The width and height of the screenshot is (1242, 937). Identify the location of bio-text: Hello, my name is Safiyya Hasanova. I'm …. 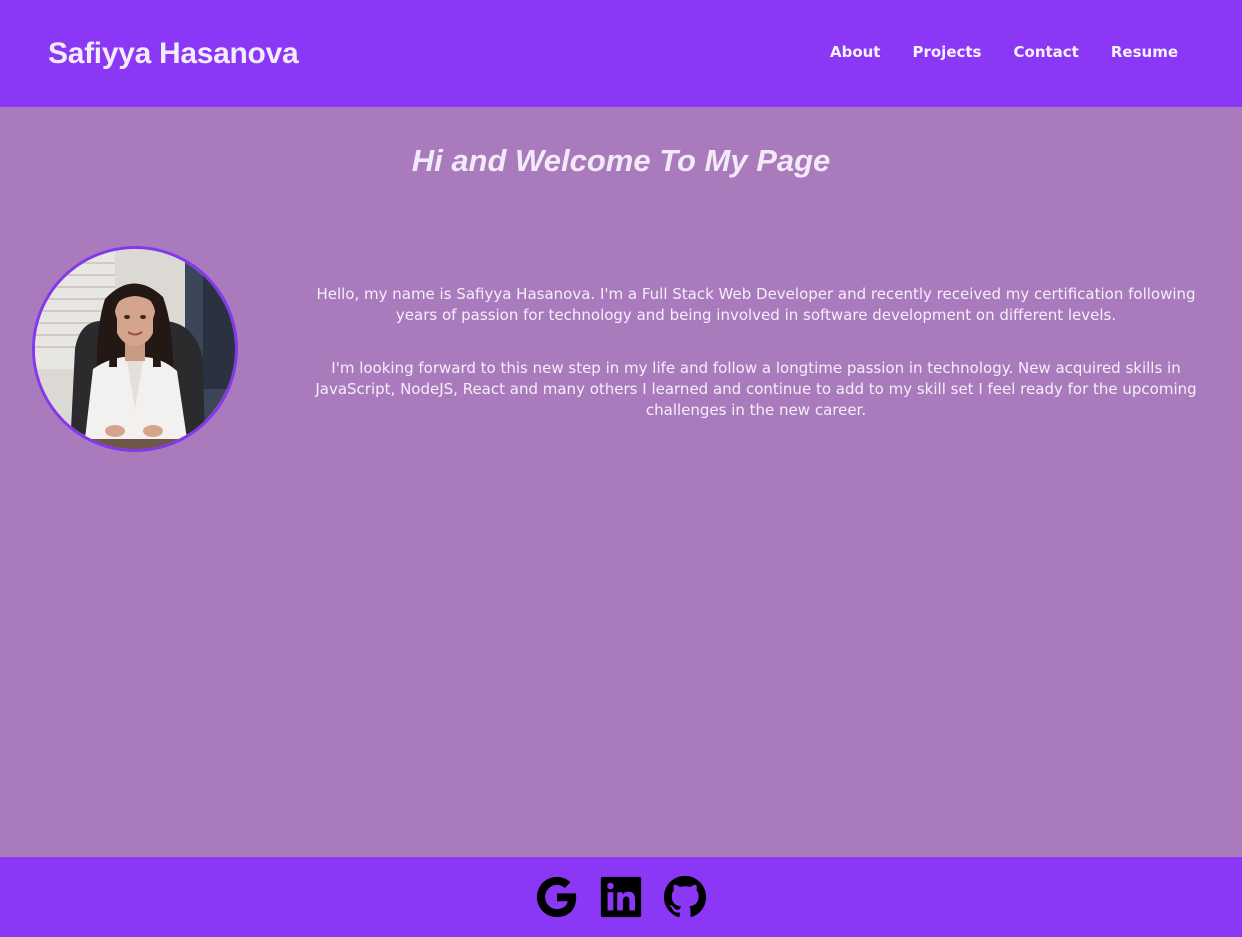
(756, 352).